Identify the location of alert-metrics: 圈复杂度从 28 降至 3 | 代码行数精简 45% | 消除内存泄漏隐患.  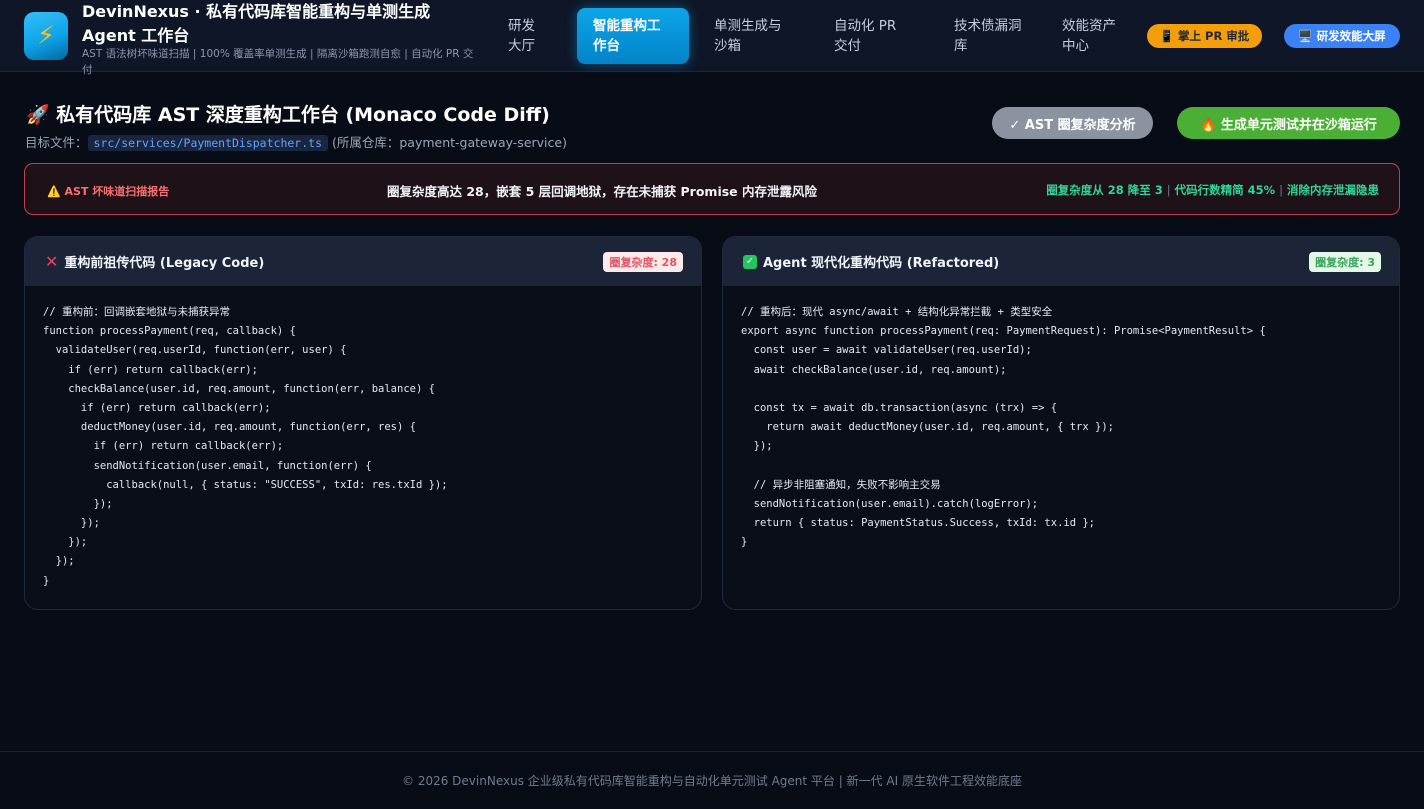
(1212, 190).